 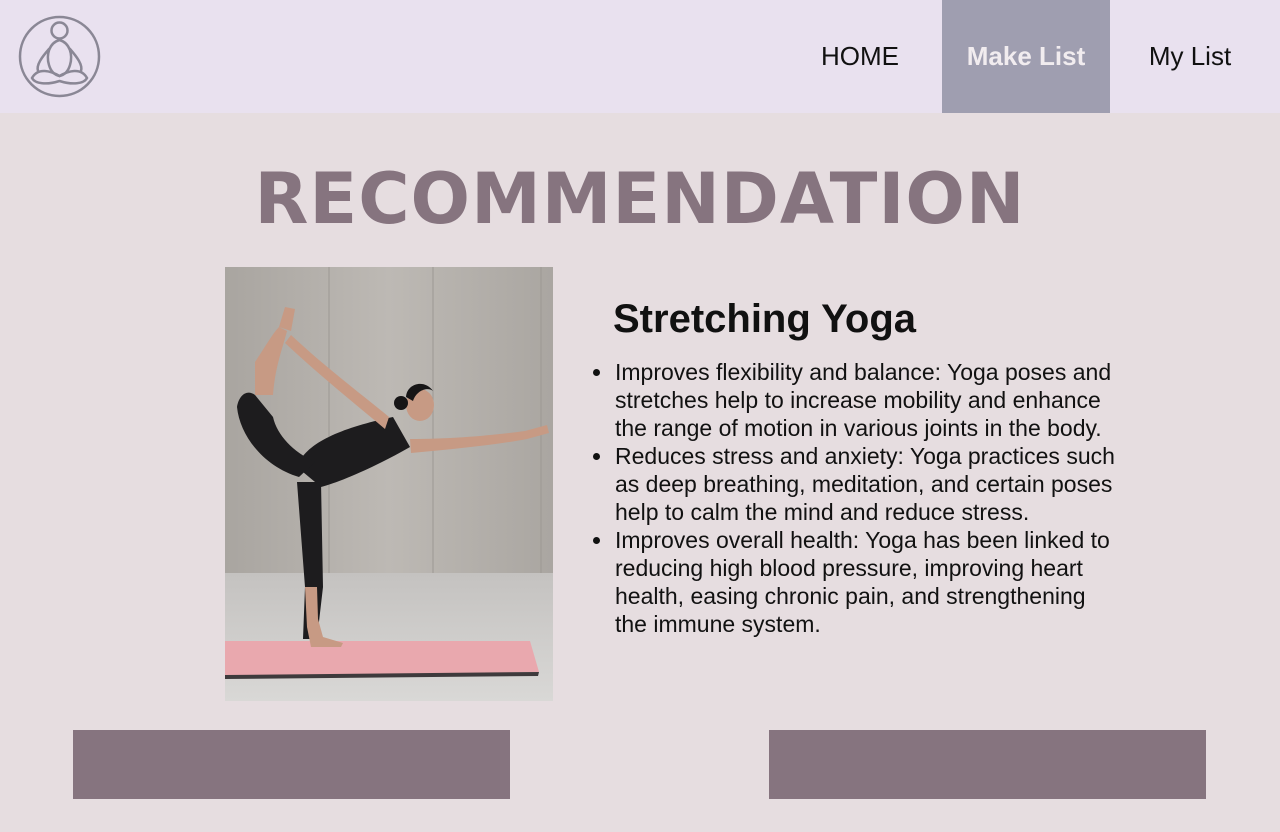 I want to click on left-action-button, so click(x=291, y=764).